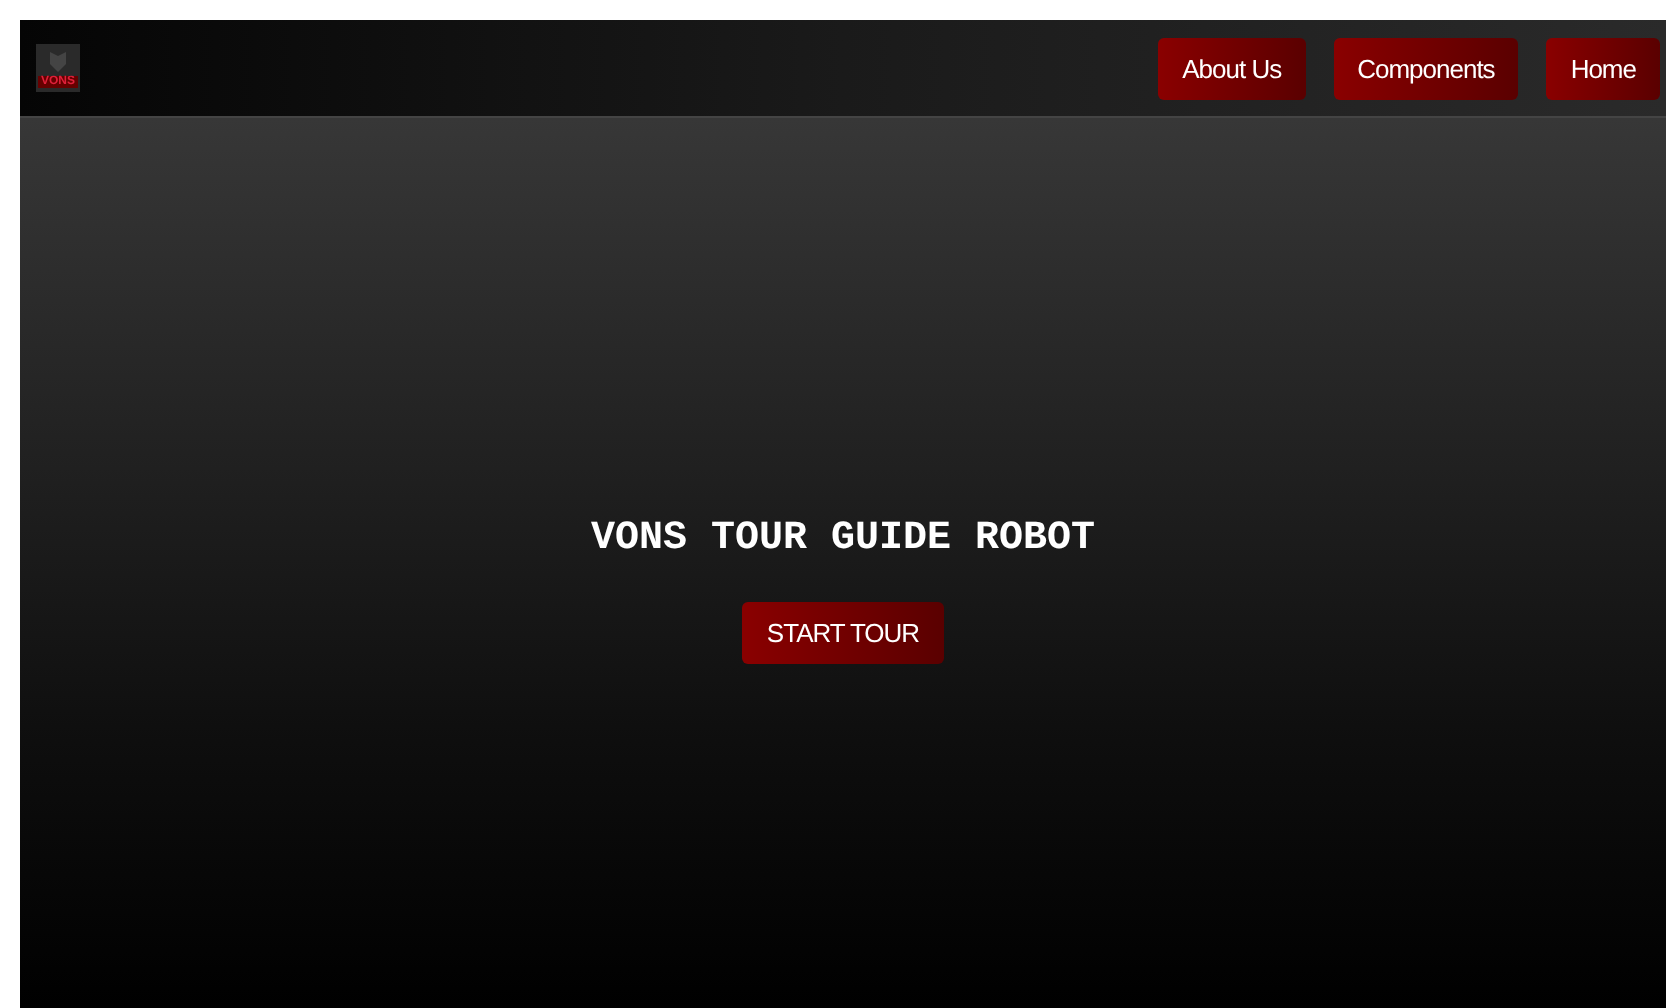 This screenshot has height=1008, width=1666. Describe the element at coordinates (1232, 68) in the screenshot. I see `nav-button: About Us` at that location.